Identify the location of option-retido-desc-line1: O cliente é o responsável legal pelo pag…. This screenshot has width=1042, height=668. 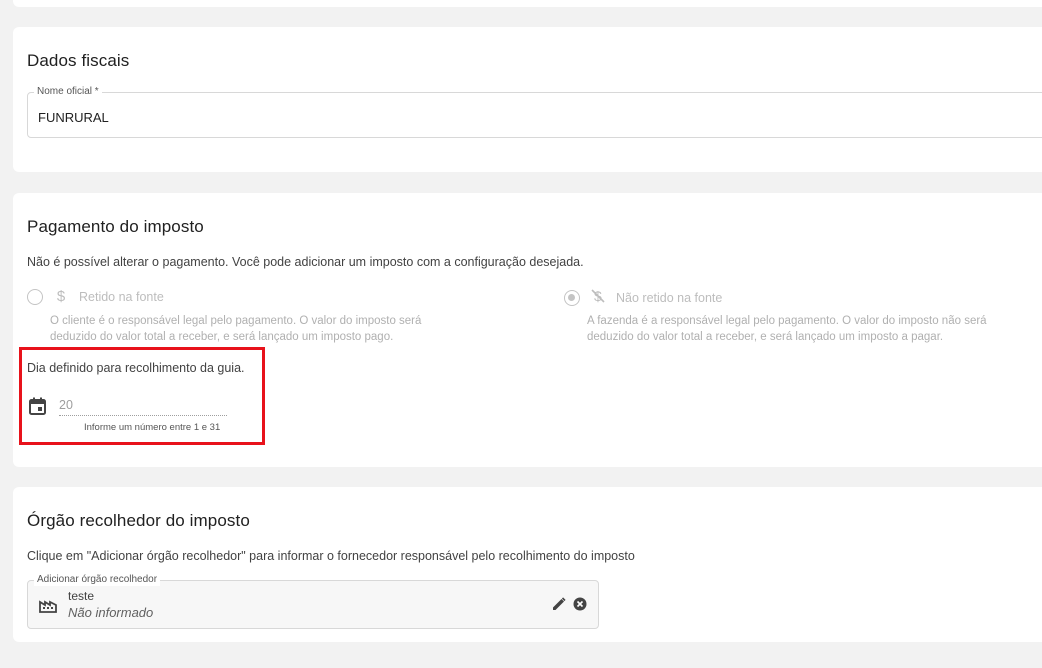
(236, 321).